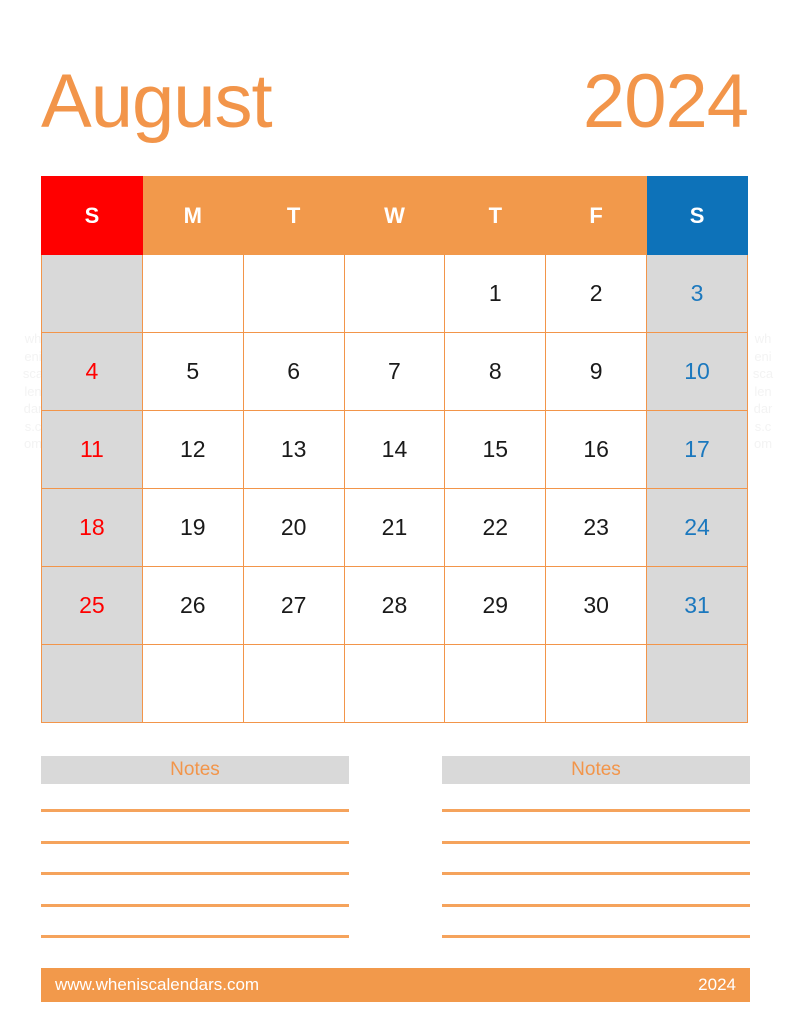  Describe the element at coordinates (596, 449) in the screenshot. I see `day-cell: 16` at that location.